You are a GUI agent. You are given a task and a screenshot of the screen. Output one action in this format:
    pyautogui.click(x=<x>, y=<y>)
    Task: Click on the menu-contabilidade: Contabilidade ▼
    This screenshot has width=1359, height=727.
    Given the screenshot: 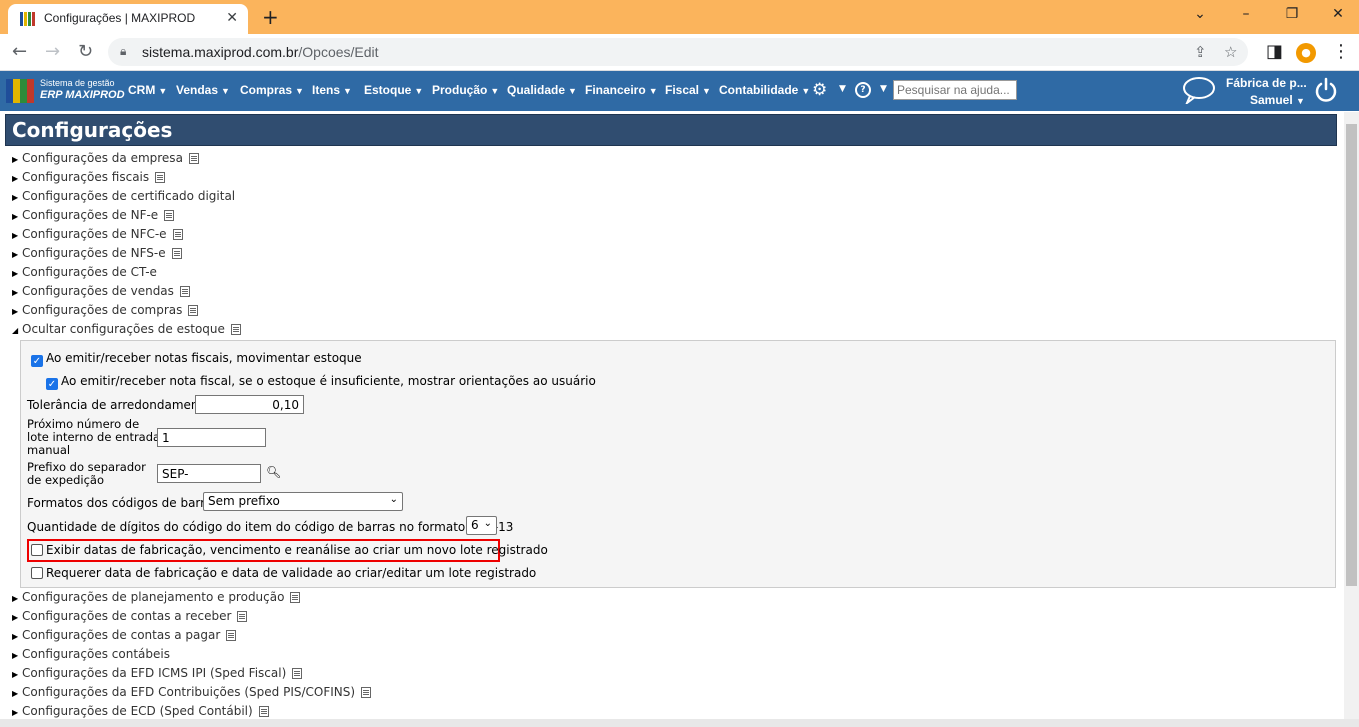 What is the action you would take?
    pyautogui.click(x=764, y=90)
    